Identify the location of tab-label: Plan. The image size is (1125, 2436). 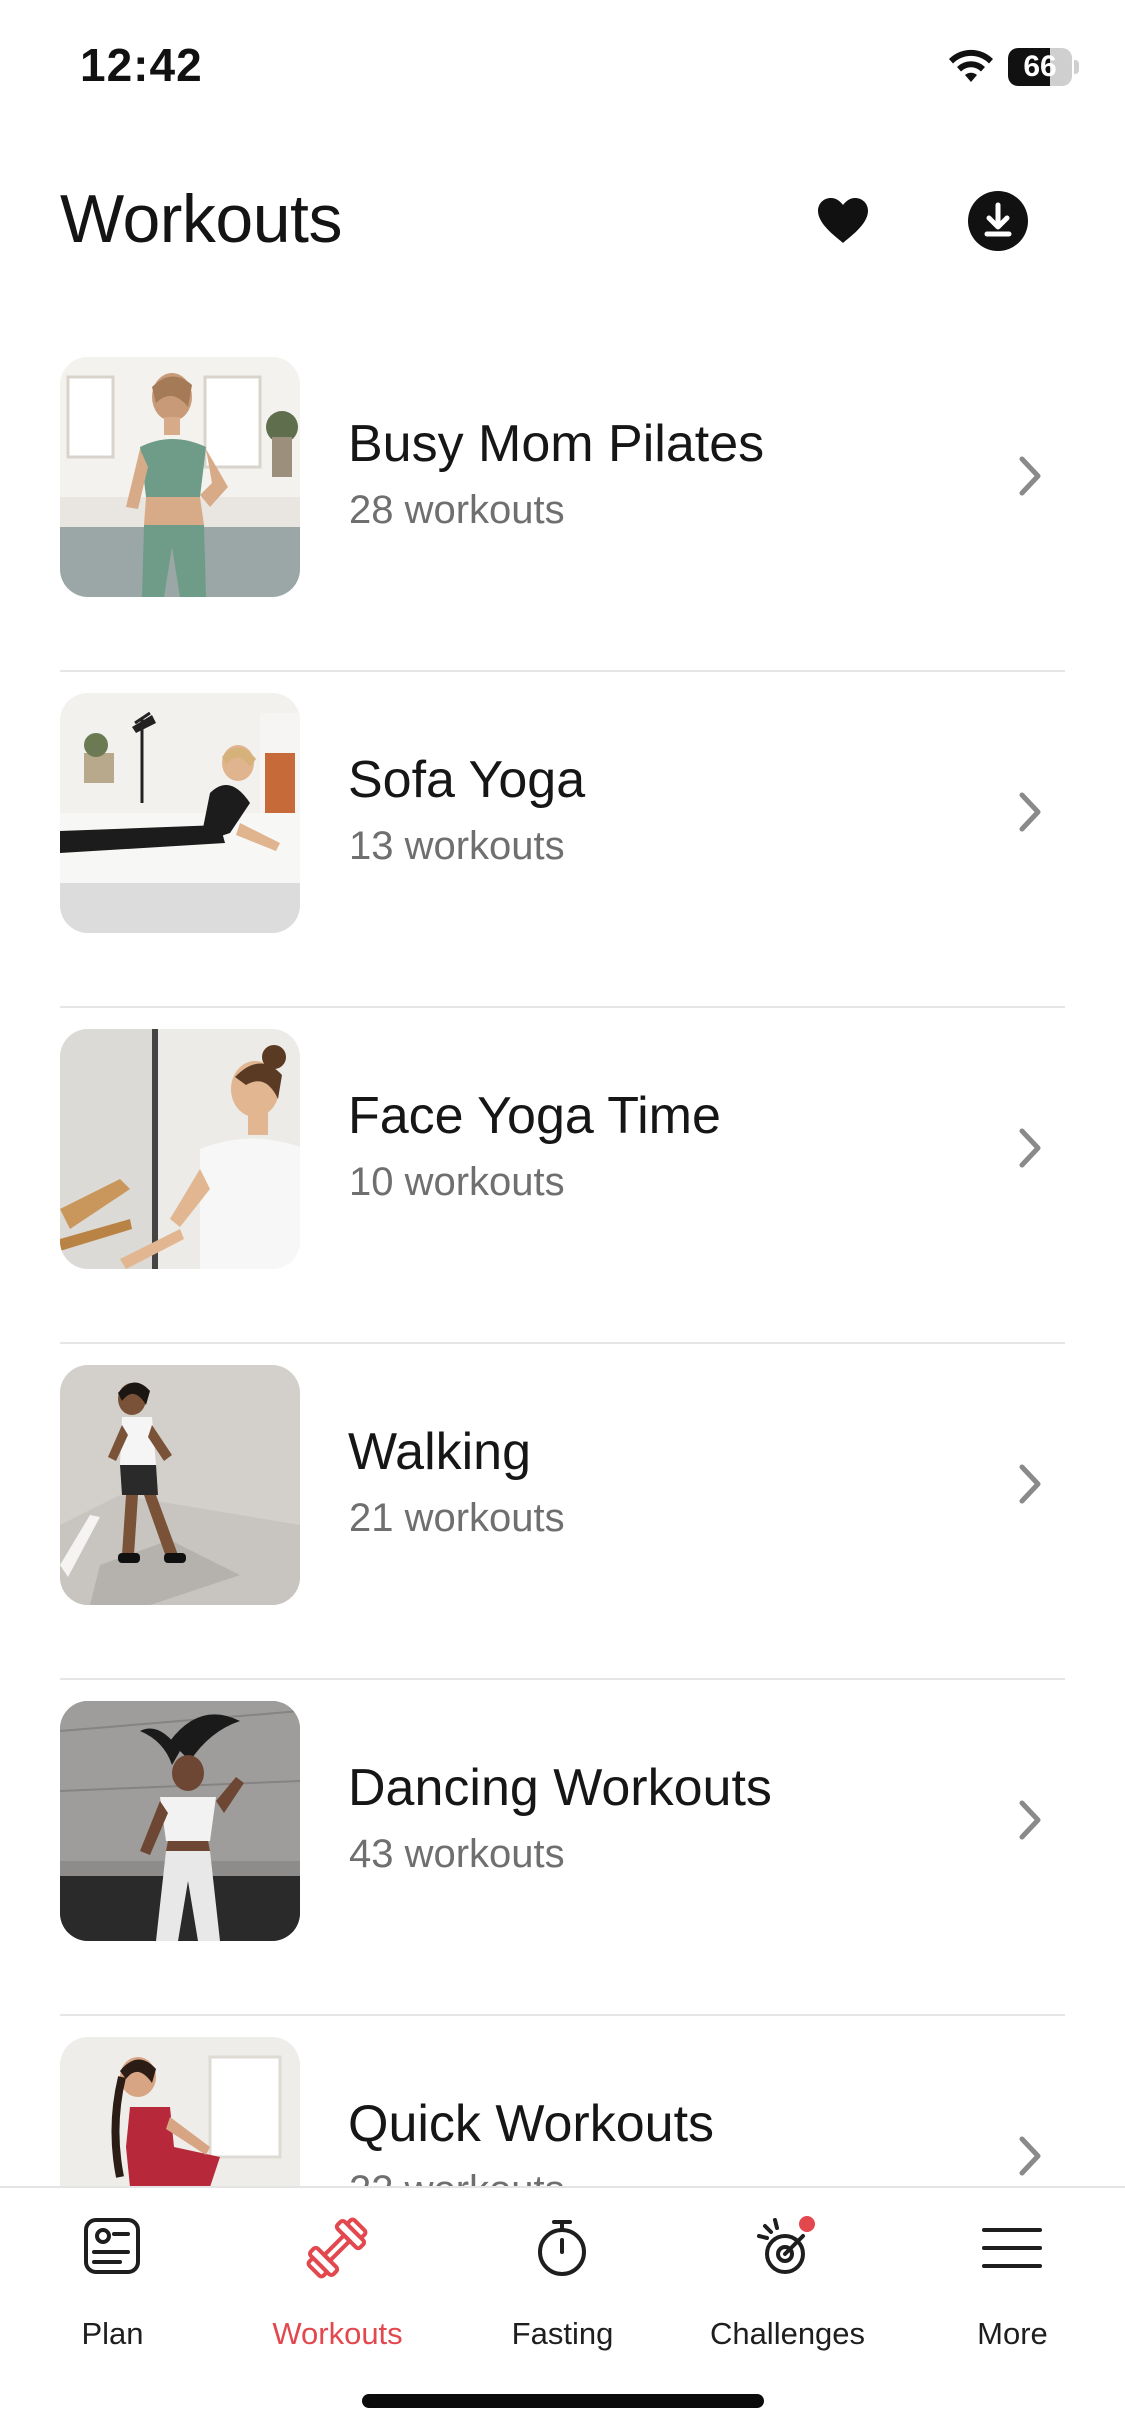
(112, 2333).